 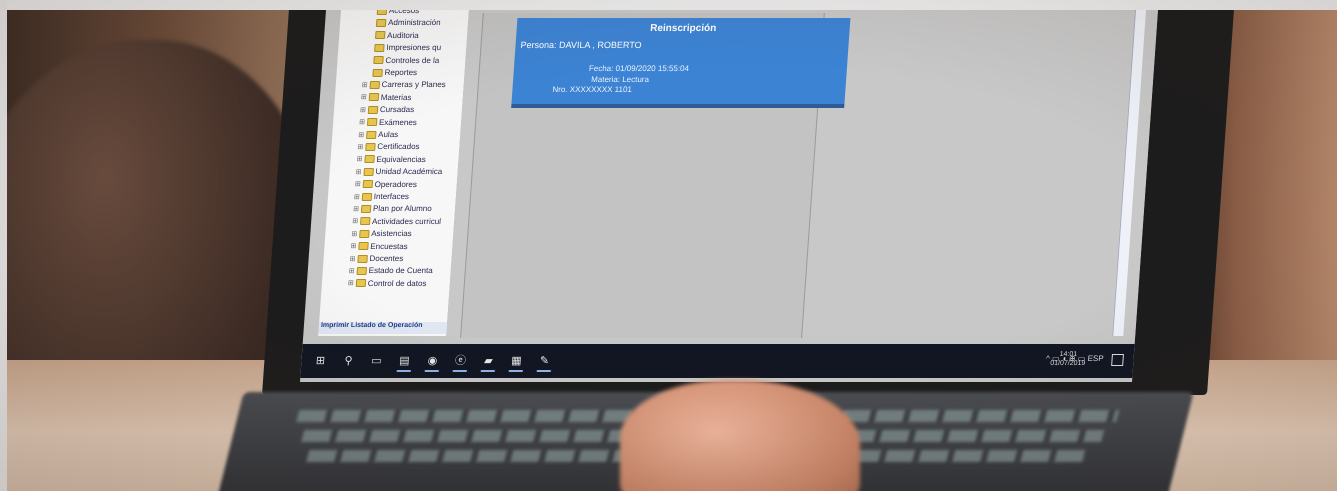 I want to click on taskbar-clock: 14:01 01/07/2019, so click(x=1068, y=359).